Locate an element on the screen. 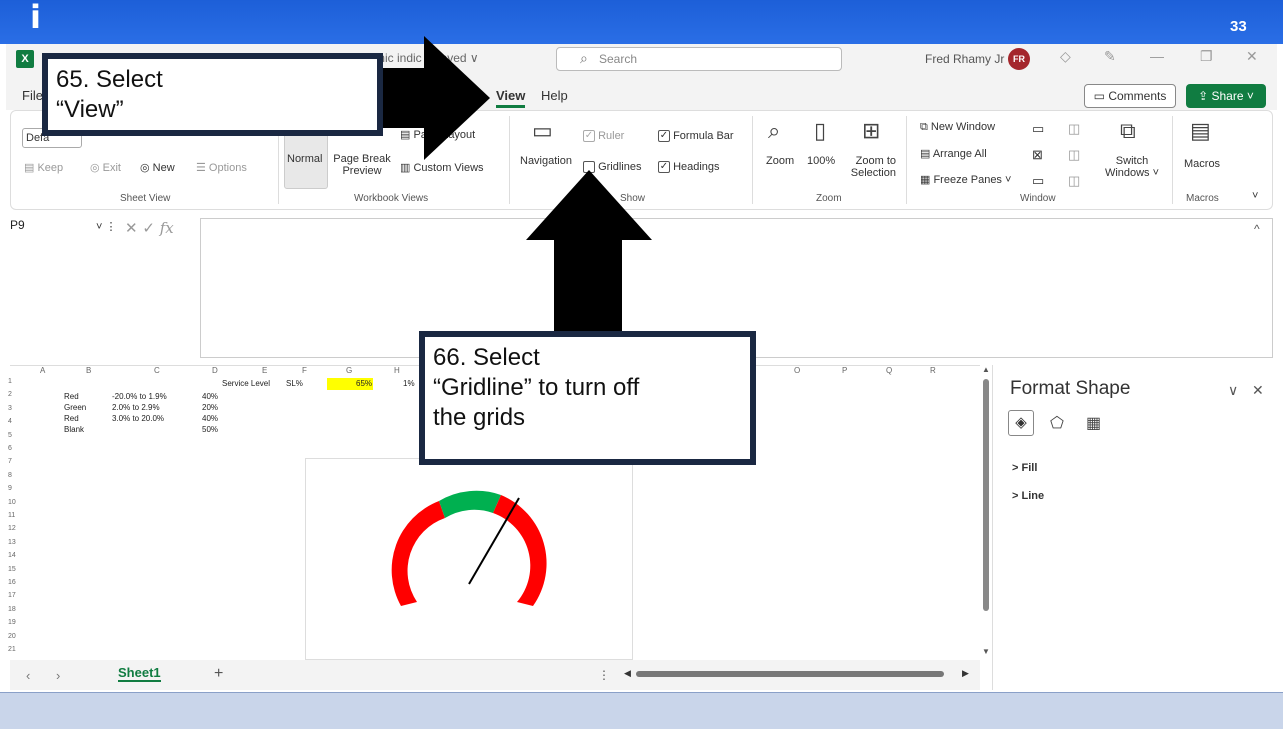 The image size is (1283, 729). add-sheet-button: + is located at coordinates (218, 674).